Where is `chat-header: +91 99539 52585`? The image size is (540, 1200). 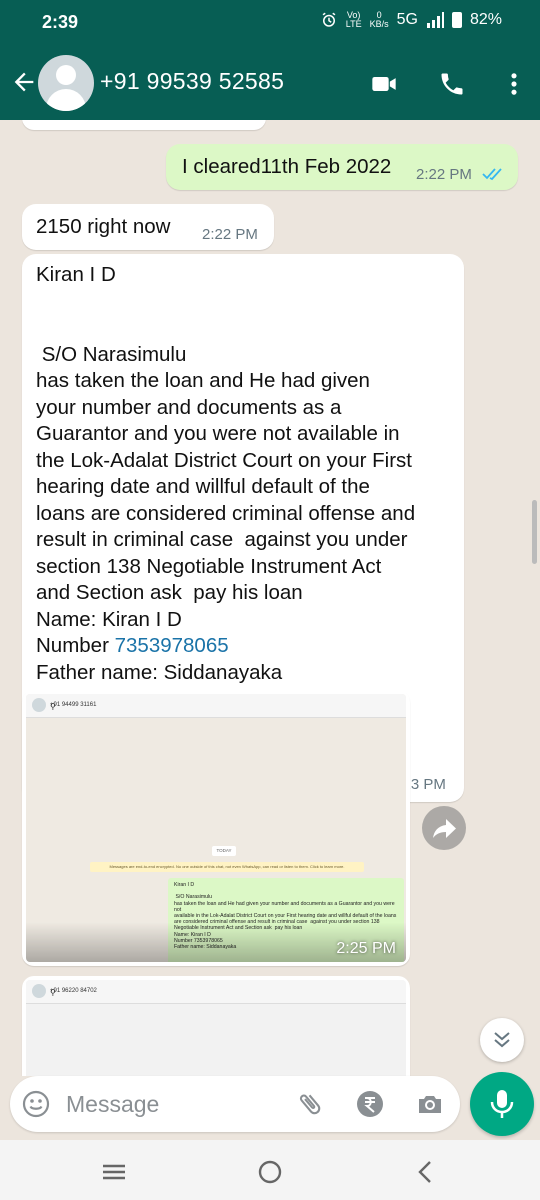 chat-header: +91 99539 52585 is located at coordinates (270, 83).